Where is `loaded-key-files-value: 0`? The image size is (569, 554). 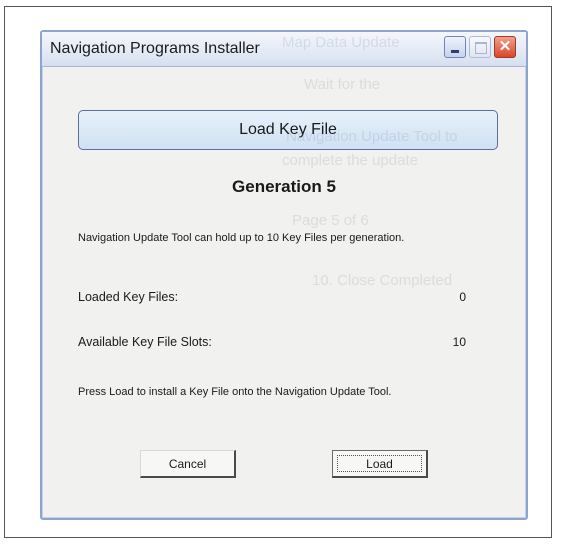
loaded-key-files-value: 0 is located at coordinates (462, 297).